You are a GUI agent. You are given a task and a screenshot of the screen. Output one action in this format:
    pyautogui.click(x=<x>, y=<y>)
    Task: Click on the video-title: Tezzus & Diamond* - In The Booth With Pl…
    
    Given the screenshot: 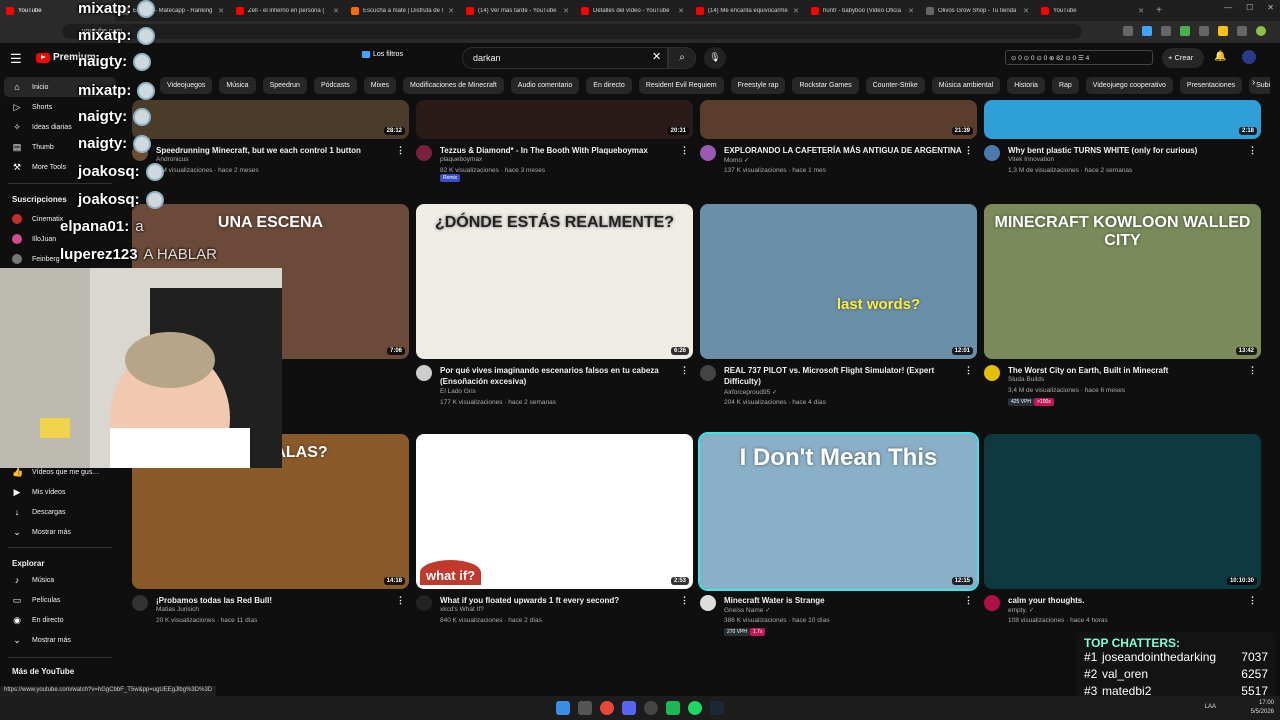 What is the action you would take?
    pyautogui.click(x=560, y=150)
    